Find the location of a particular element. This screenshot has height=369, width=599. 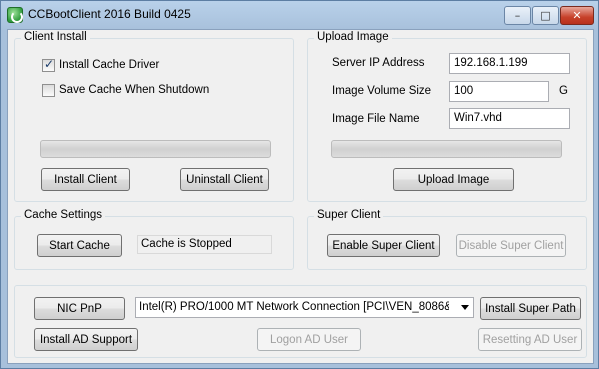

upload-image-button: Upload Image is located at coordinates (453, 179).